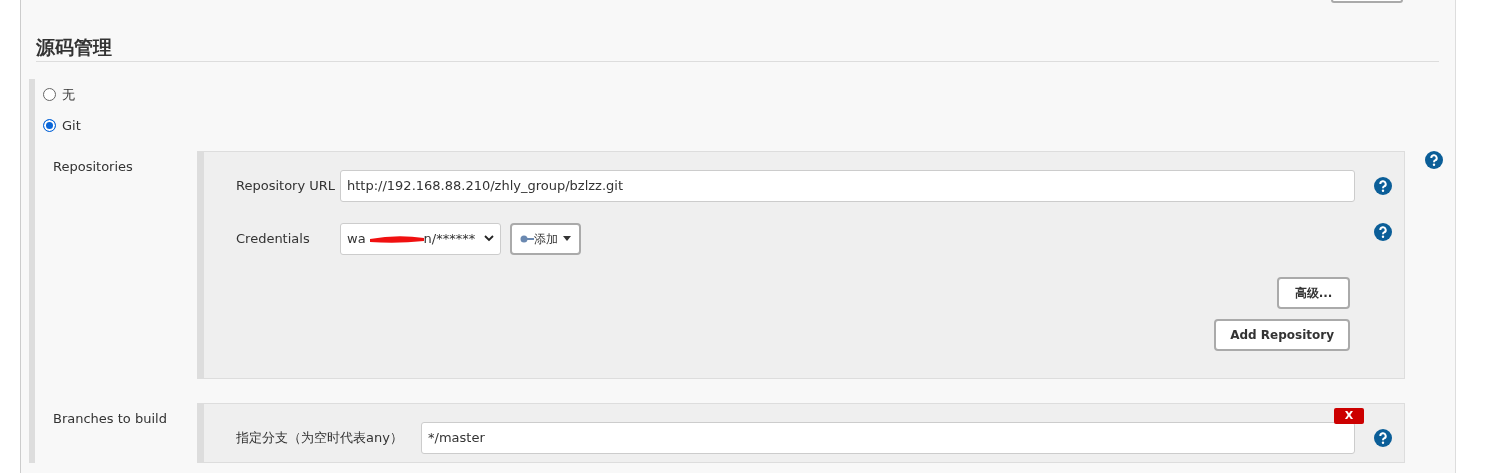 The width and height of the screenshot is (1512, 473). What do you see at coordinates (1349, 415) in the screenshot?
I see `delete-button: X` at bounding box center [1349, 415].